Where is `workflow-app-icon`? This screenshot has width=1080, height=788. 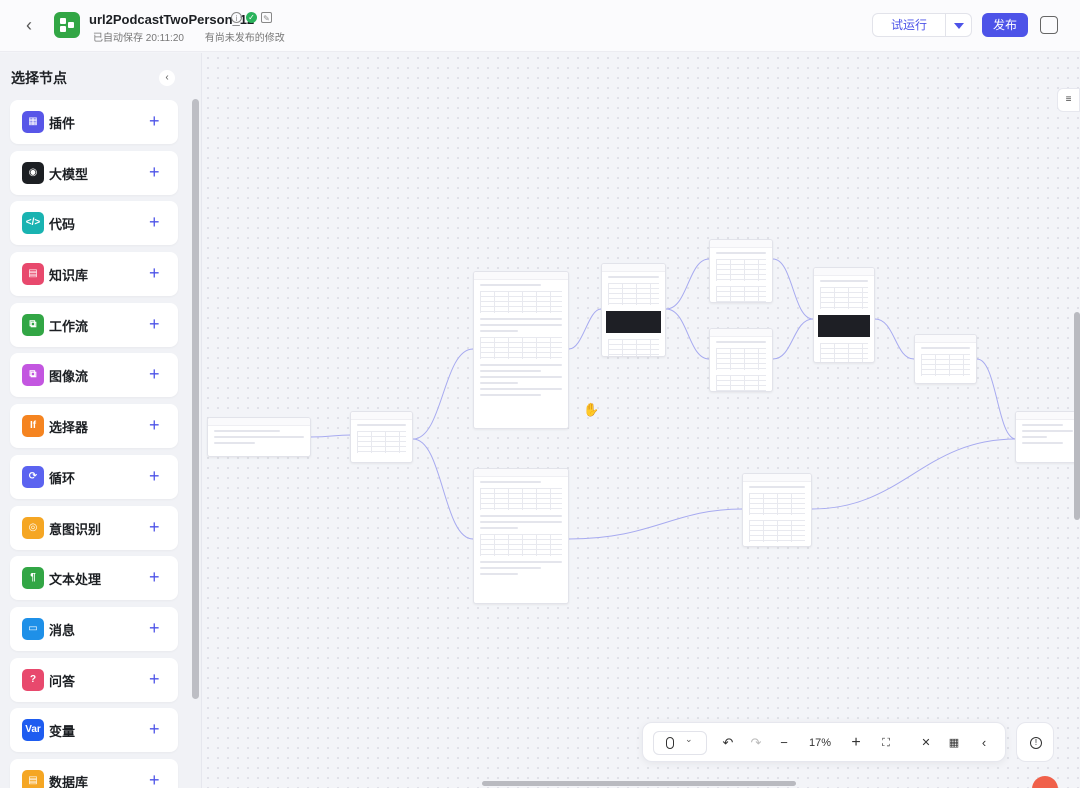
workflow-app-icon is located at coordinates (67, 25).